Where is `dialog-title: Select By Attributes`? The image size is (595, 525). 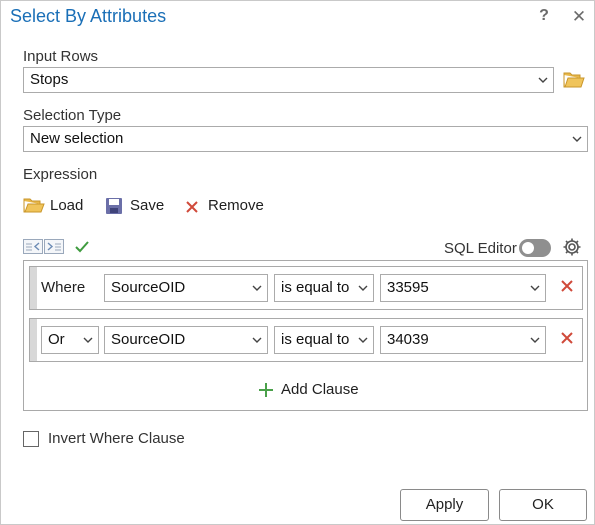 dialog-title: Select By Attributes is located at coordinates (88, 16).